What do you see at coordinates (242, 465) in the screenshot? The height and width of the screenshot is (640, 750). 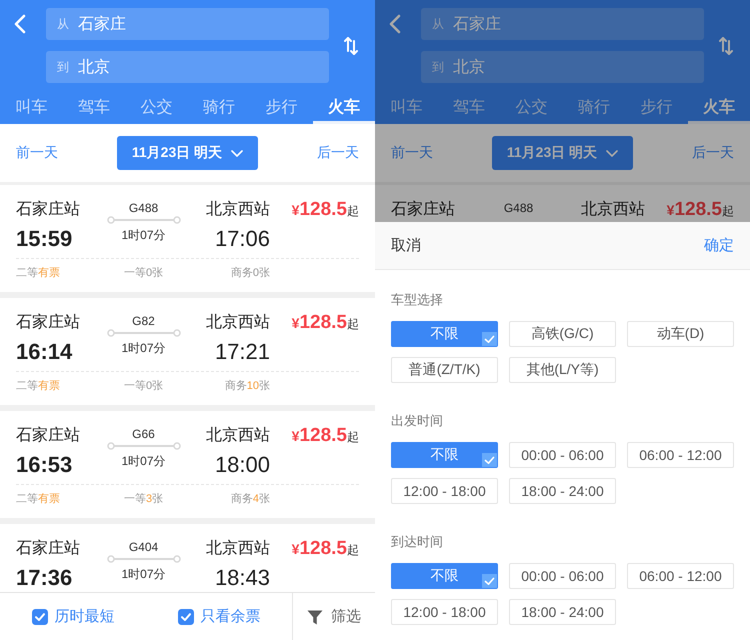 I see `arrival-time: 18:00` at bounding box center [242, 465].